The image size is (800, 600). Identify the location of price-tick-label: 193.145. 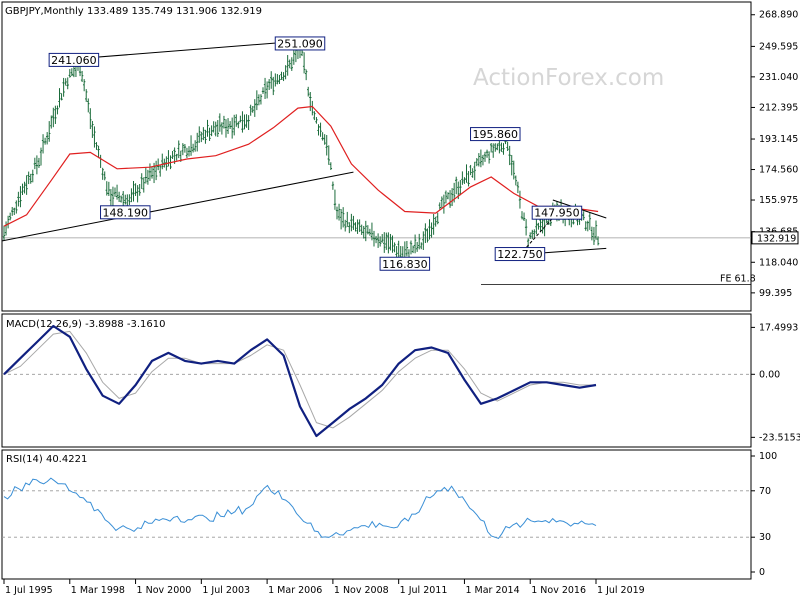
(778, 139).